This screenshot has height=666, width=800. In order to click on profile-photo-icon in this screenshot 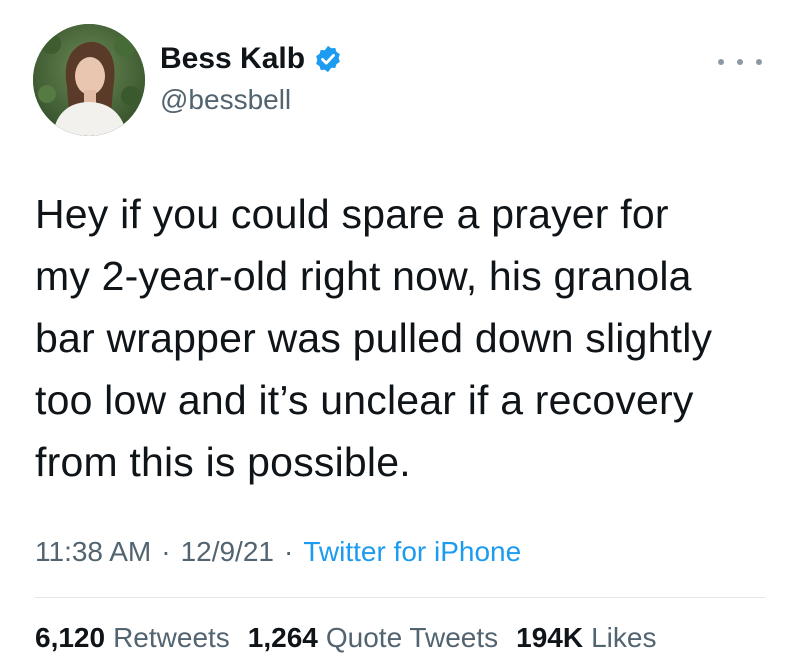, I will do `click(89, 80)`.